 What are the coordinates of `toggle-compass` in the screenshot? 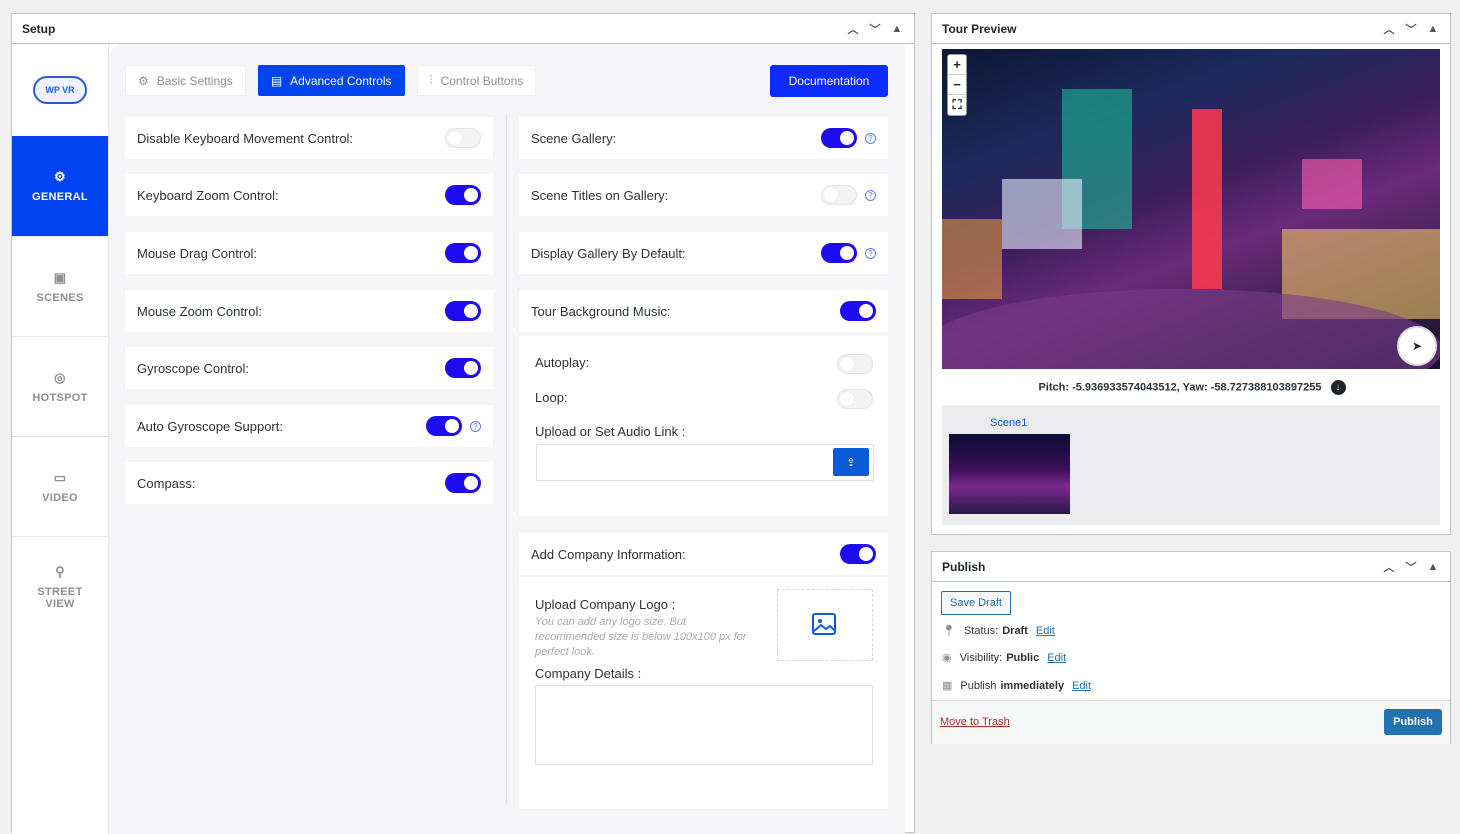 It's located at (463, 483).